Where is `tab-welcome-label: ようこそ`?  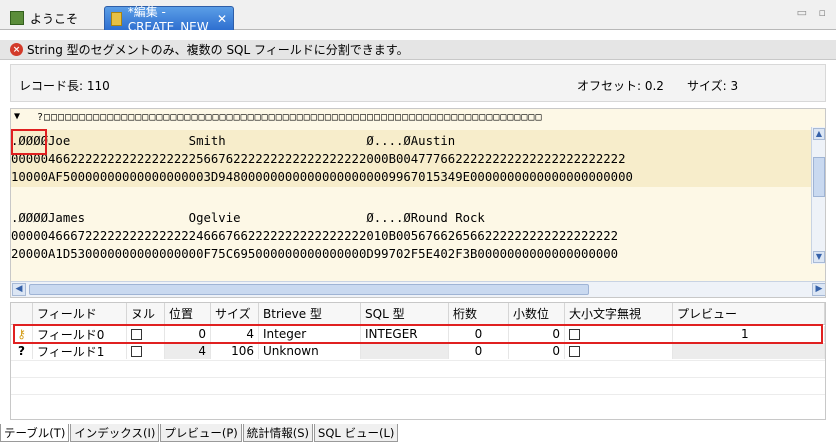
tab-welcome-label: ようこそ is located at coordinates (54, 18).